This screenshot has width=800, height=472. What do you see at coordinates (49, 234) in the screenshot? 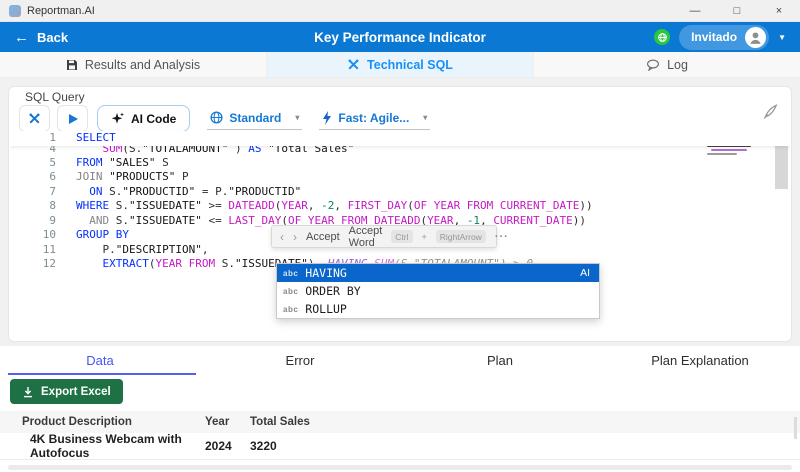
I see `line-number: 10` at bounding box center [49, 234].